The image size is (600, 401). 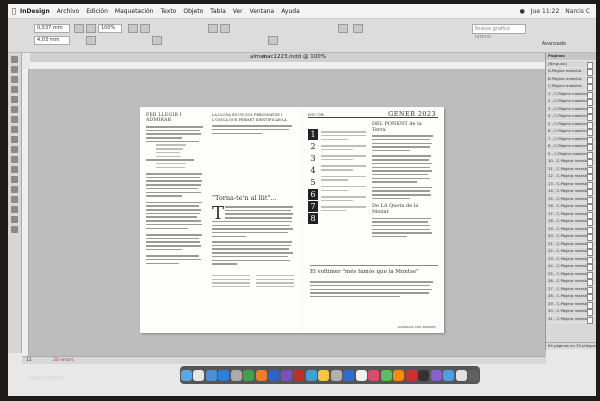 I want to click on gap-tool-icon, so click(x=14, y=89).